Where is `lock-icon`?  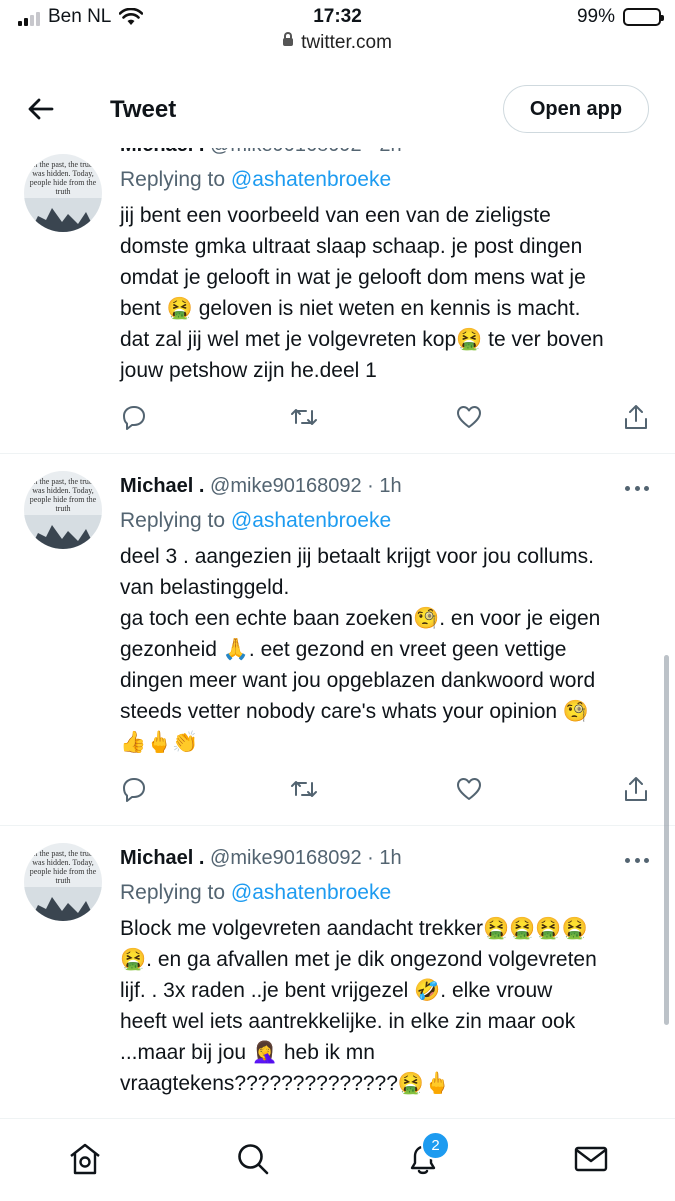 lock-icon is located at coordinates (288, 39).